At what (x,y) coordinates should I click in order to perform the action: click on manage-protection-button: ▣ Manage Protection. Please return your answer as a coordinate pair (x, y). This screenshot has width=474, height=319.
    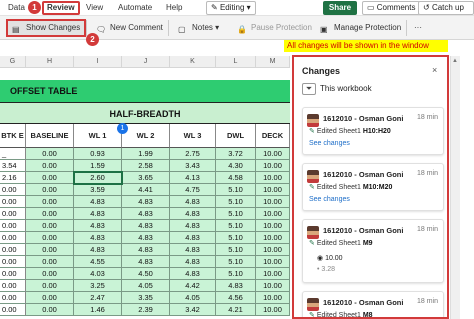
    Looking at the image, I should click on (360, 28).